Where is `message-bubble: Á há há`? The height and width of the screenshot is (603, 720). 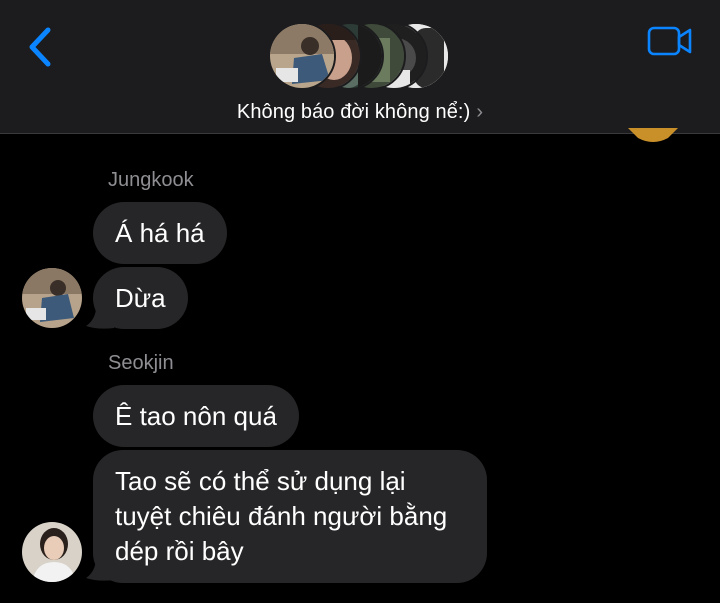 message-bubble: Á há há is located at coordinates (160, 233).